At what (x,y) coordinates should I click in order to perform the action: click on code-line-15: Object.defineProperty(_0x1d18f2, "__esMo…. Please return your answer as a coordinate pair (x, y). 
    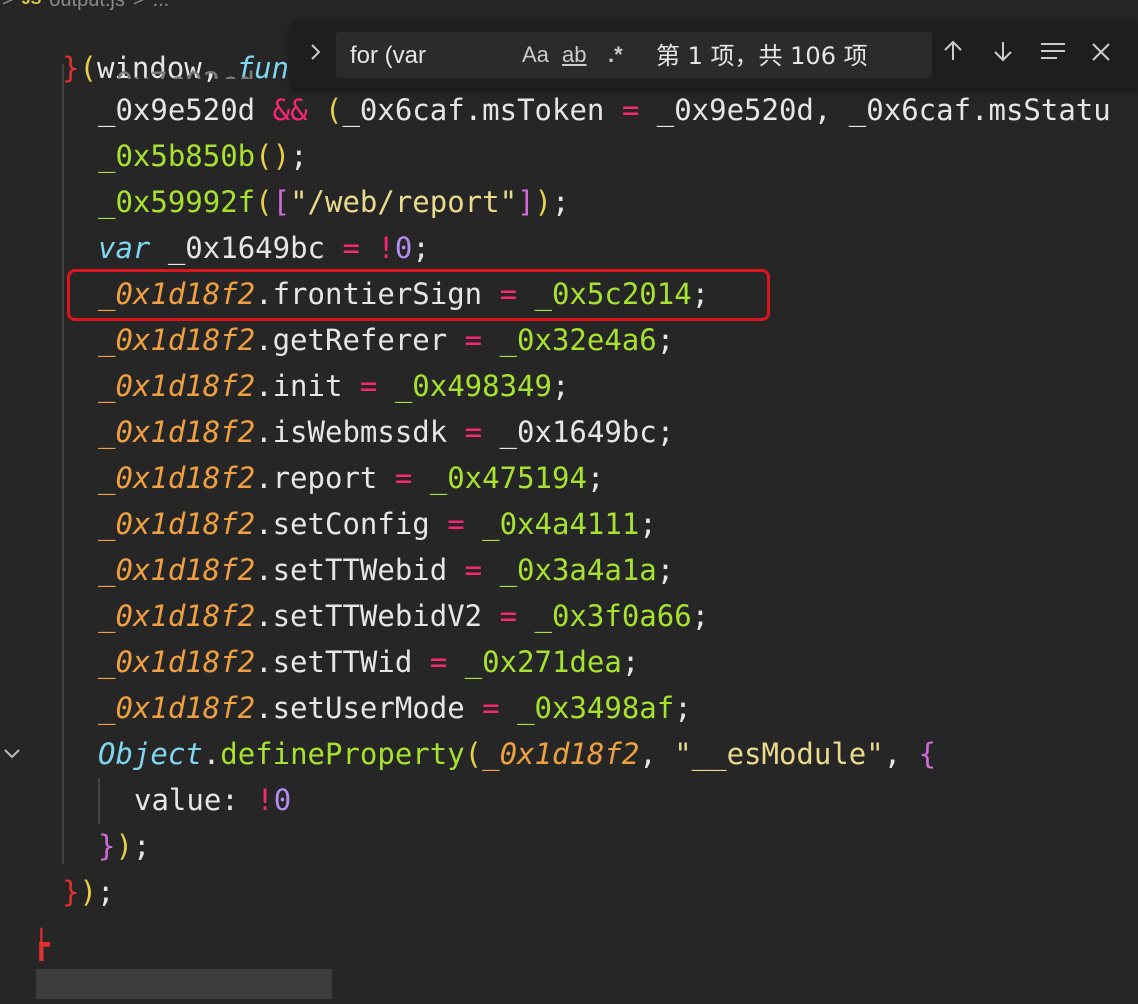
    Looking at the image, I should click on (468, 754).